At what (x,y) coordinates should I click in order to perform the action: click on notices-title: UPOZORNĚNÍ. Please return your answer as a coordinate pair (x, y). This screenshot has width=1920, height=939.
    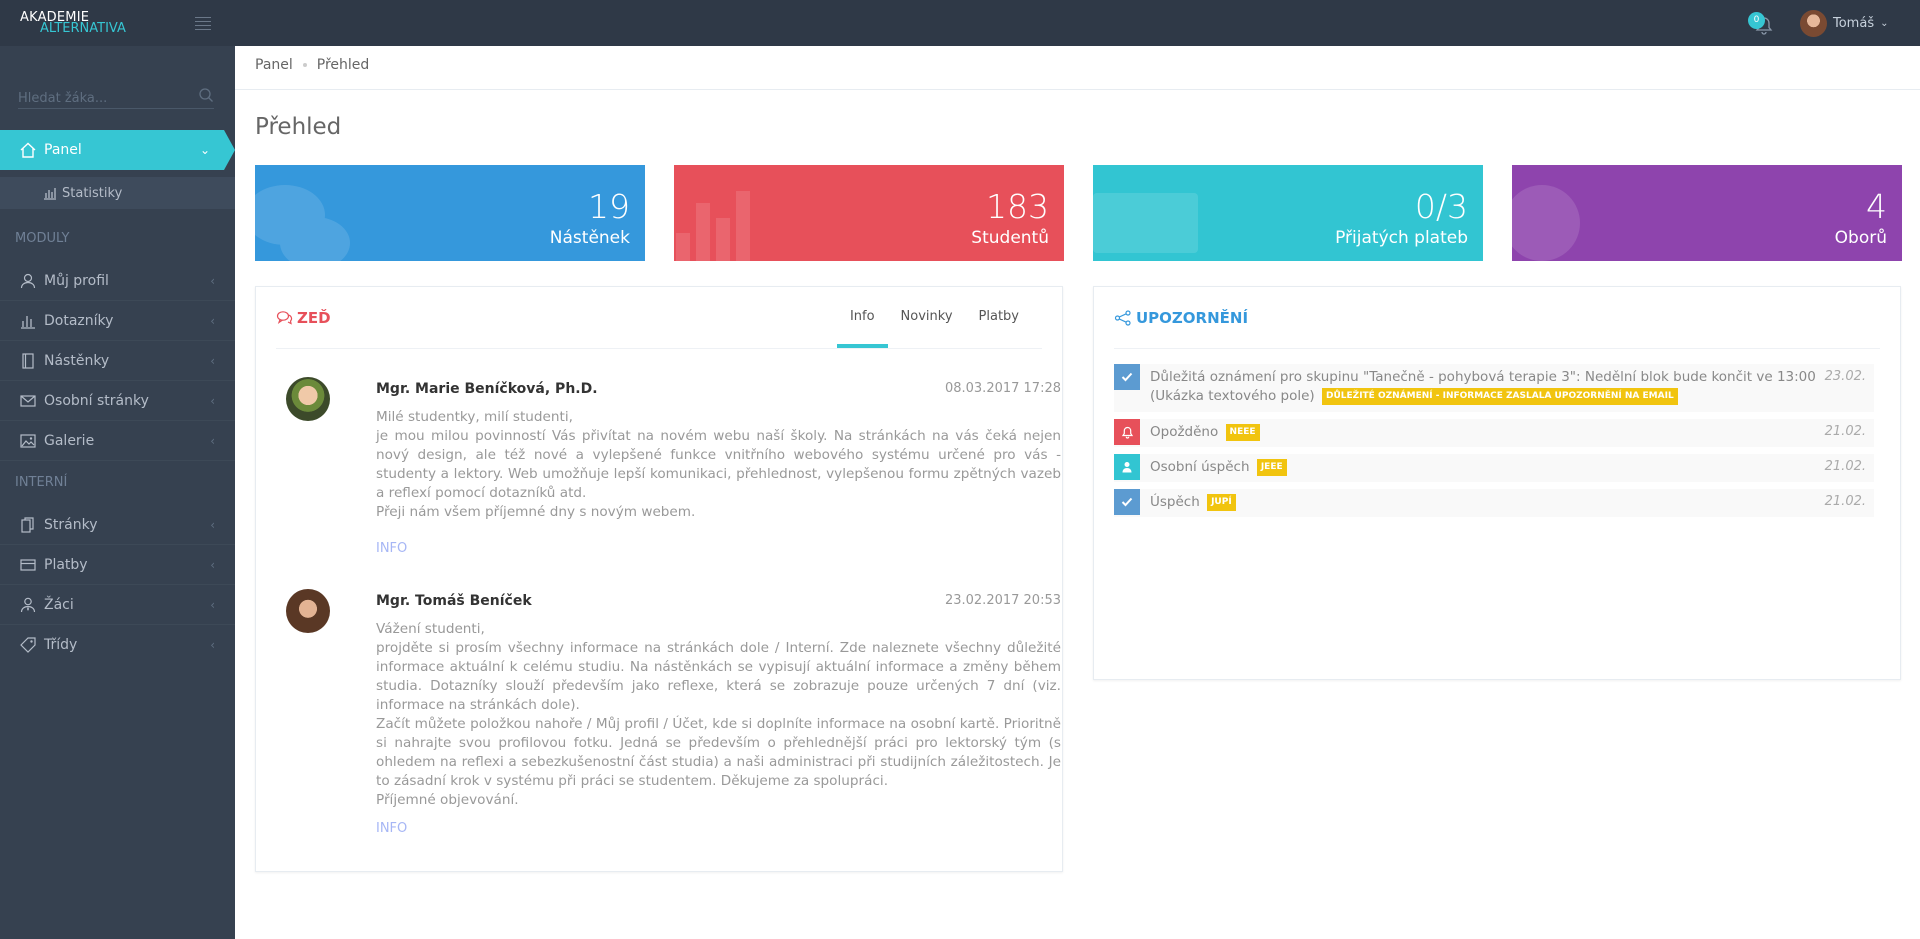
    Looking at the image, I should click on (1181, 318).